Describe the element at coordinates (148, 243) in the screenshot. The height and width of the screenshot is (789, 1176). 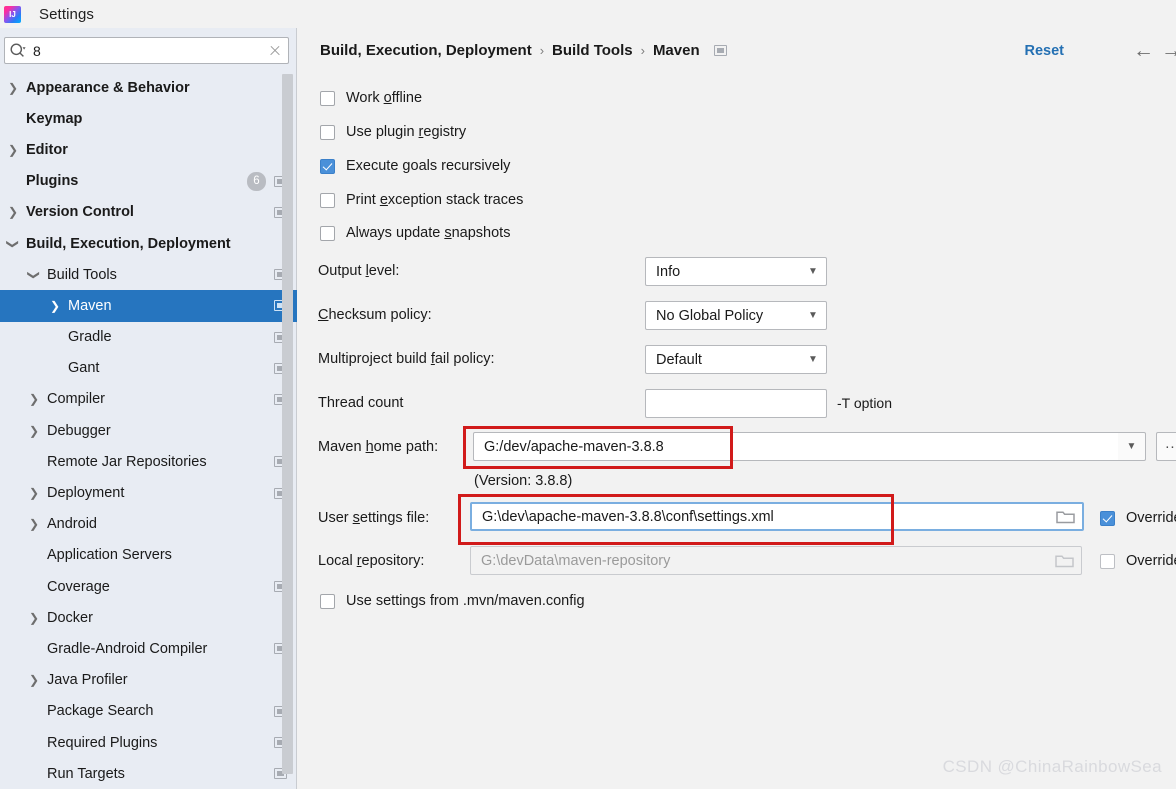
I see `sidebar-item-build-execution-deployment: ❯ Build, Execution, Deployment` at that location.